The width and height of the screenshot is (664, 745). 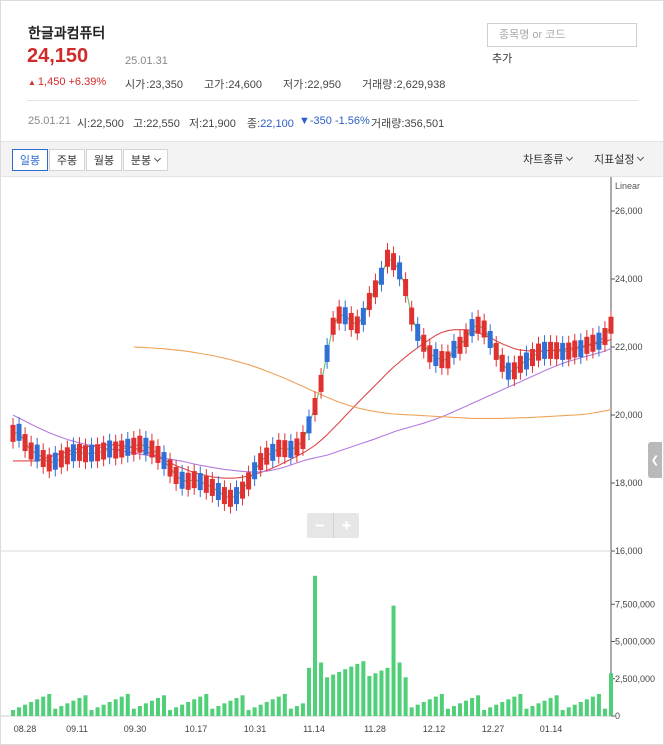 What do you see at coordinates (617, 716) in the screenshot?
I see `volume-tick-label: 0` at bounding box center [617, 716].